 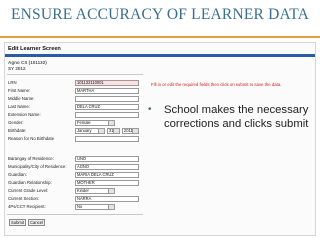 I want to click on first-name-label: First Name:, so click(x=19, y=90).